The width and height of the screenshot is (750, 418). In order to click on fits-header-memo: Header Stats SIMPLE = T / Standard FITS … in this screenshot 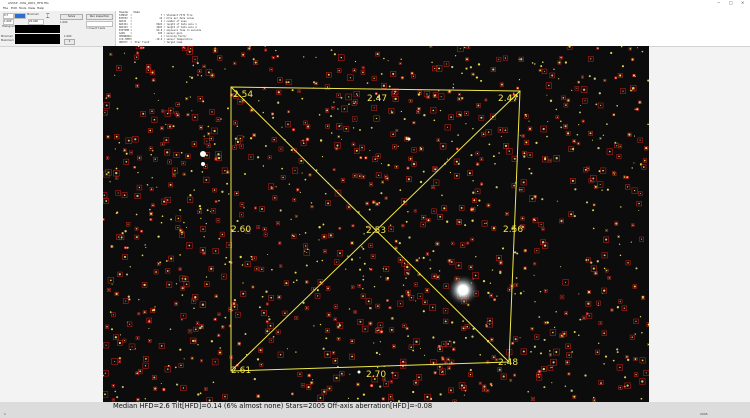, I will do `click(432, 28)`.